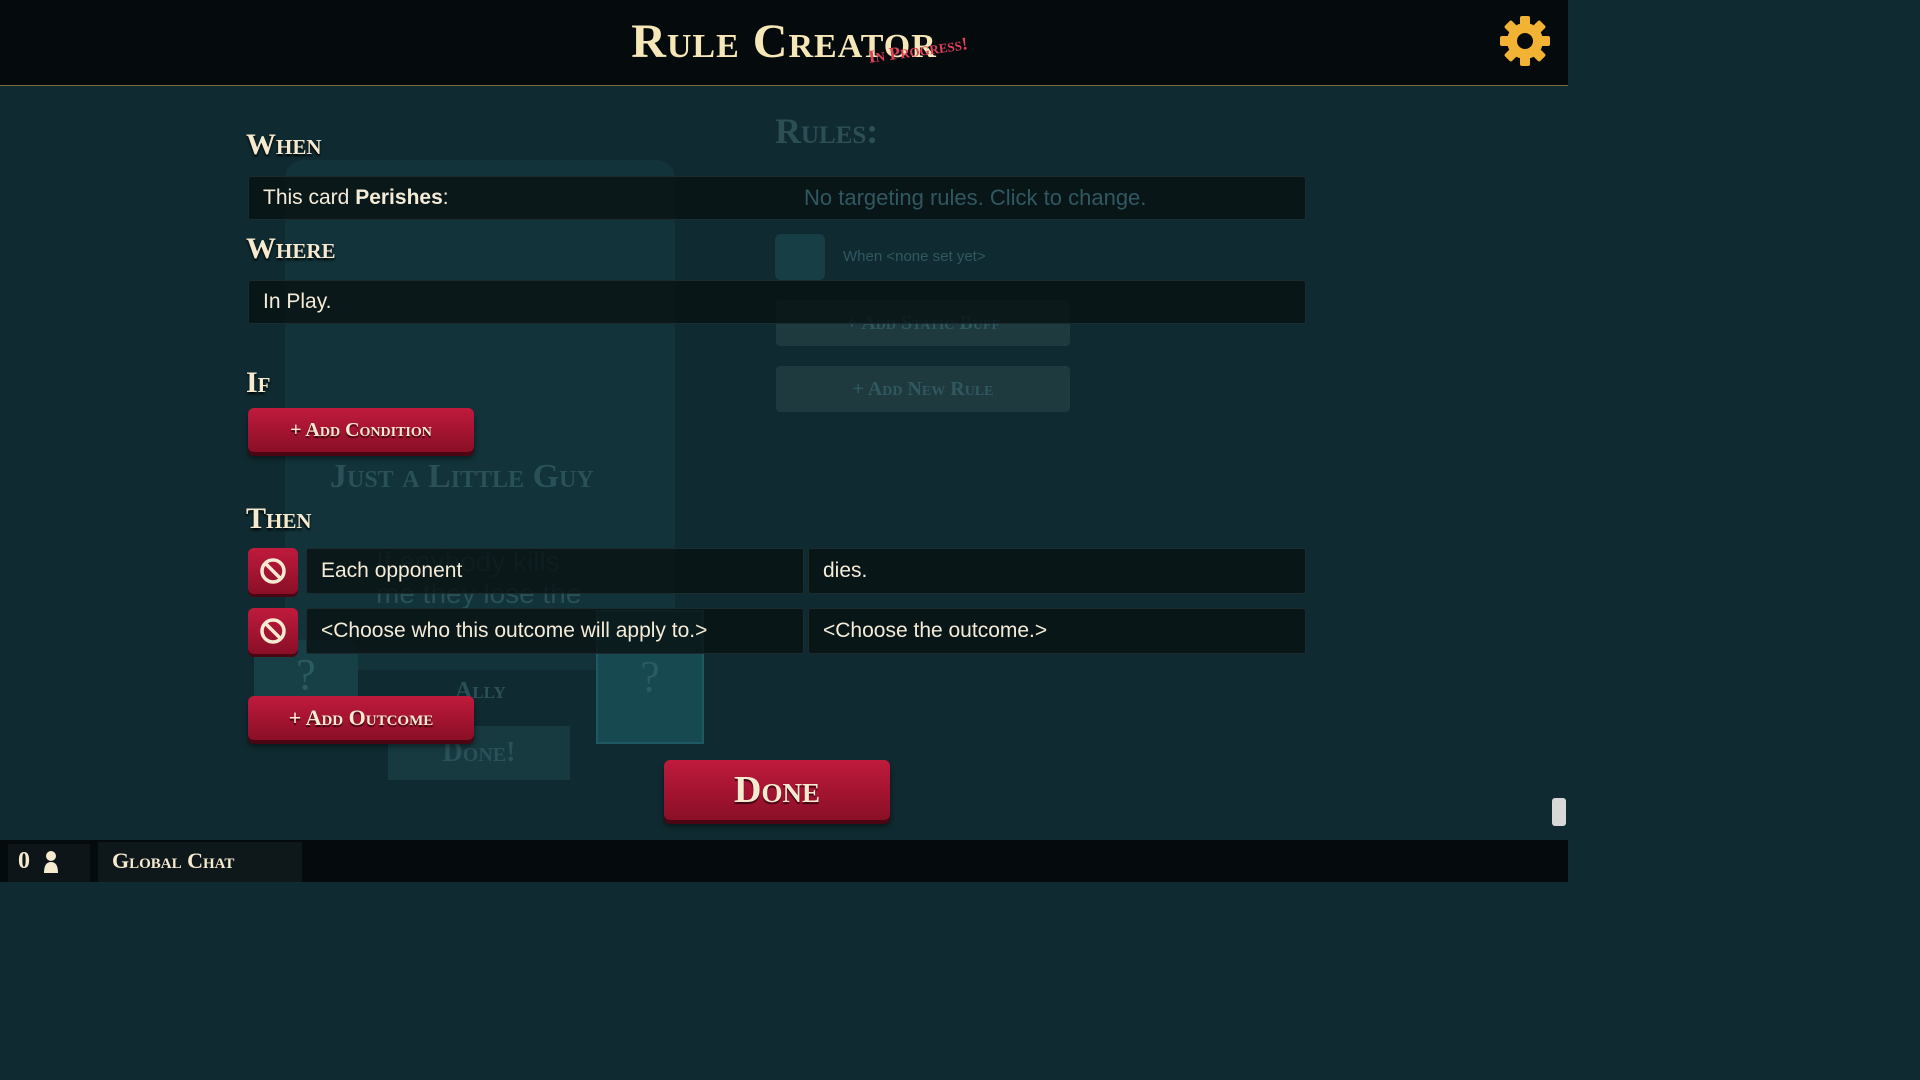 This screenshot has height=1080, width=1920. I want to click on add-outcome-button: + Add Outcome, so click(361, 718).